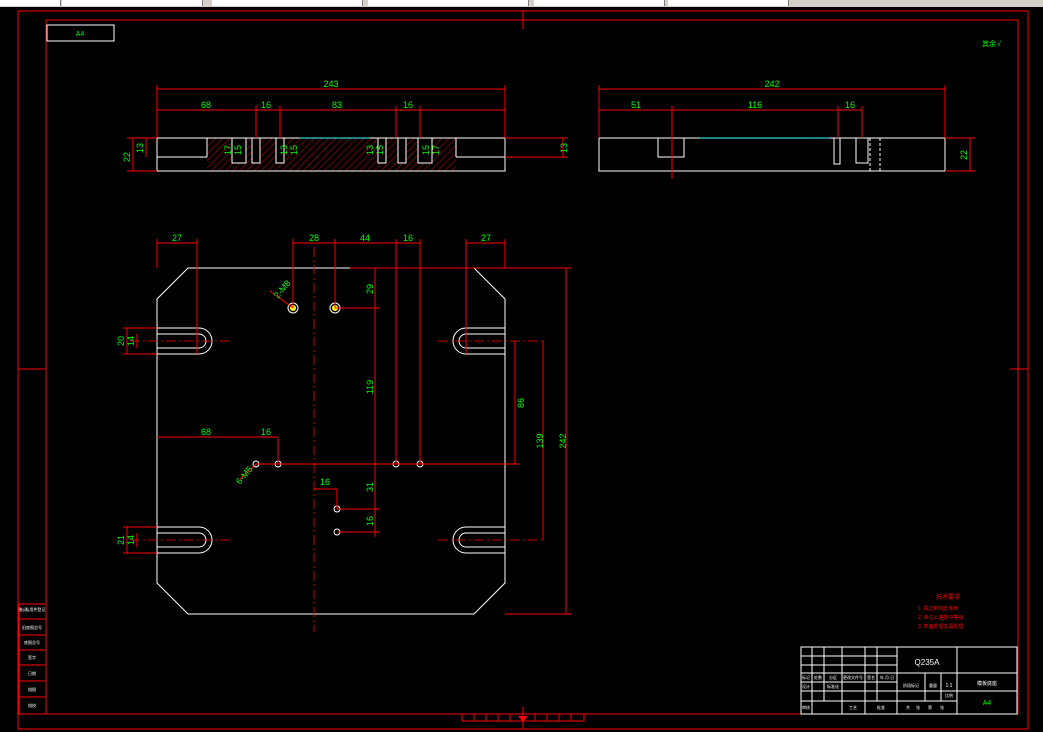 The width and height of the screenshot is (1043, 732). I want to click on title-cell: 标记, so click(806, 677).